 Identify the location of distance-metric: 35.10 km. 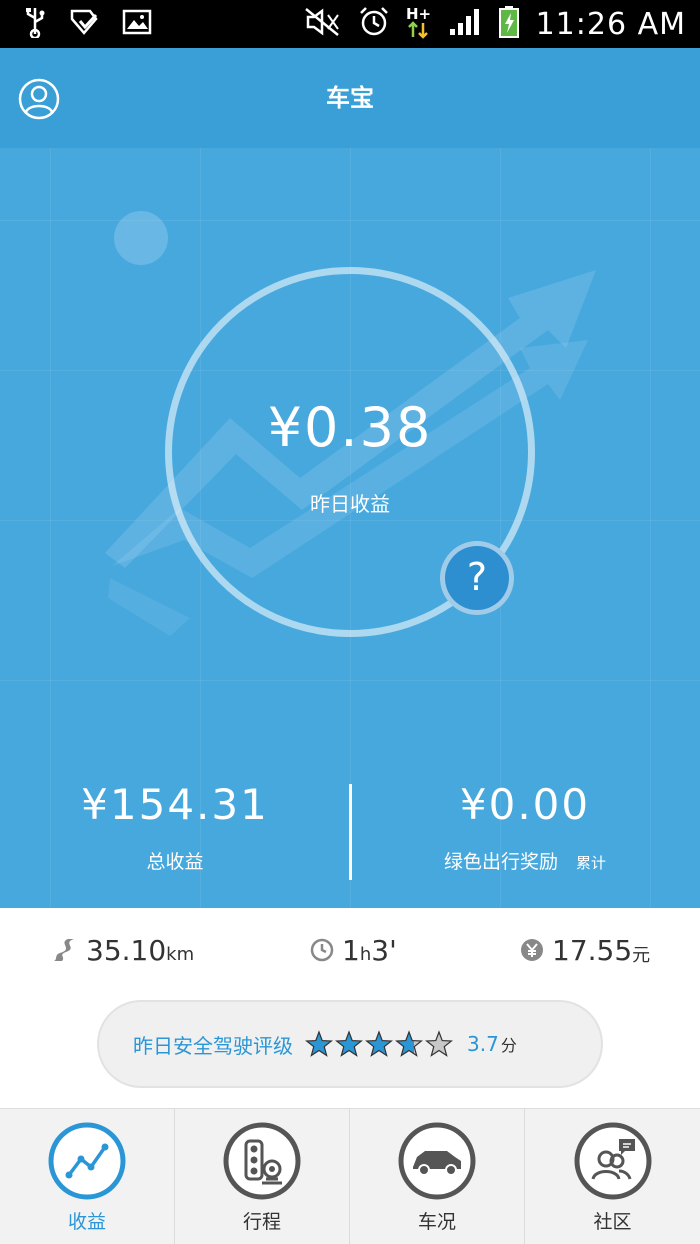
(123, 950).